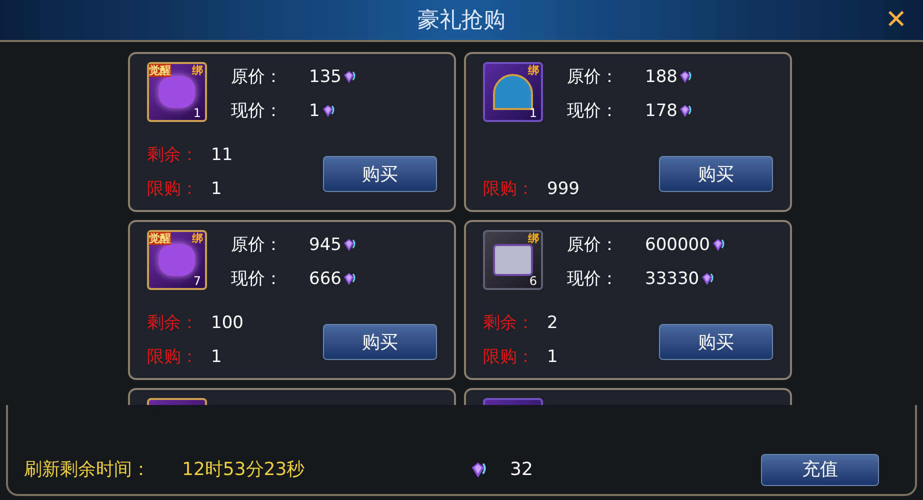 This screenshot has height=500, width=923. I want to click on item-icon: 觉醒 绑 7, so click(177, 260).